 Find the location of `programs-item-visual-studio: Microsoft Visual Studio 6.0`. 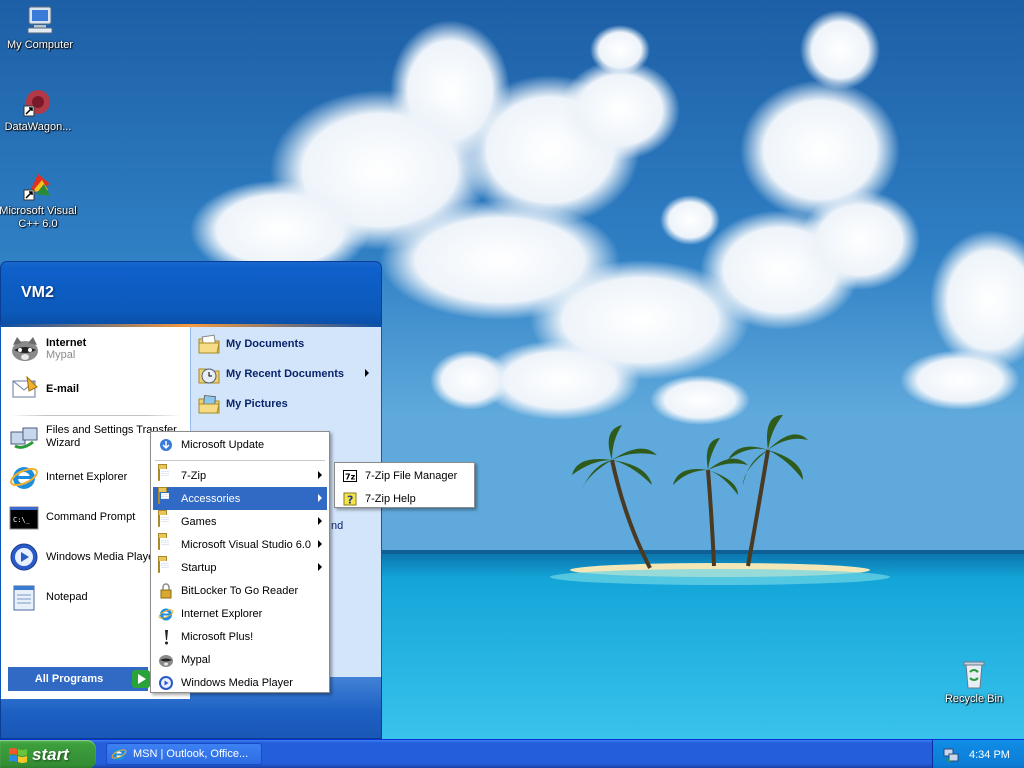

programs-item-visual-studio: Microsoft Visual Studio 6.0 is located at coordinates (240, 544).